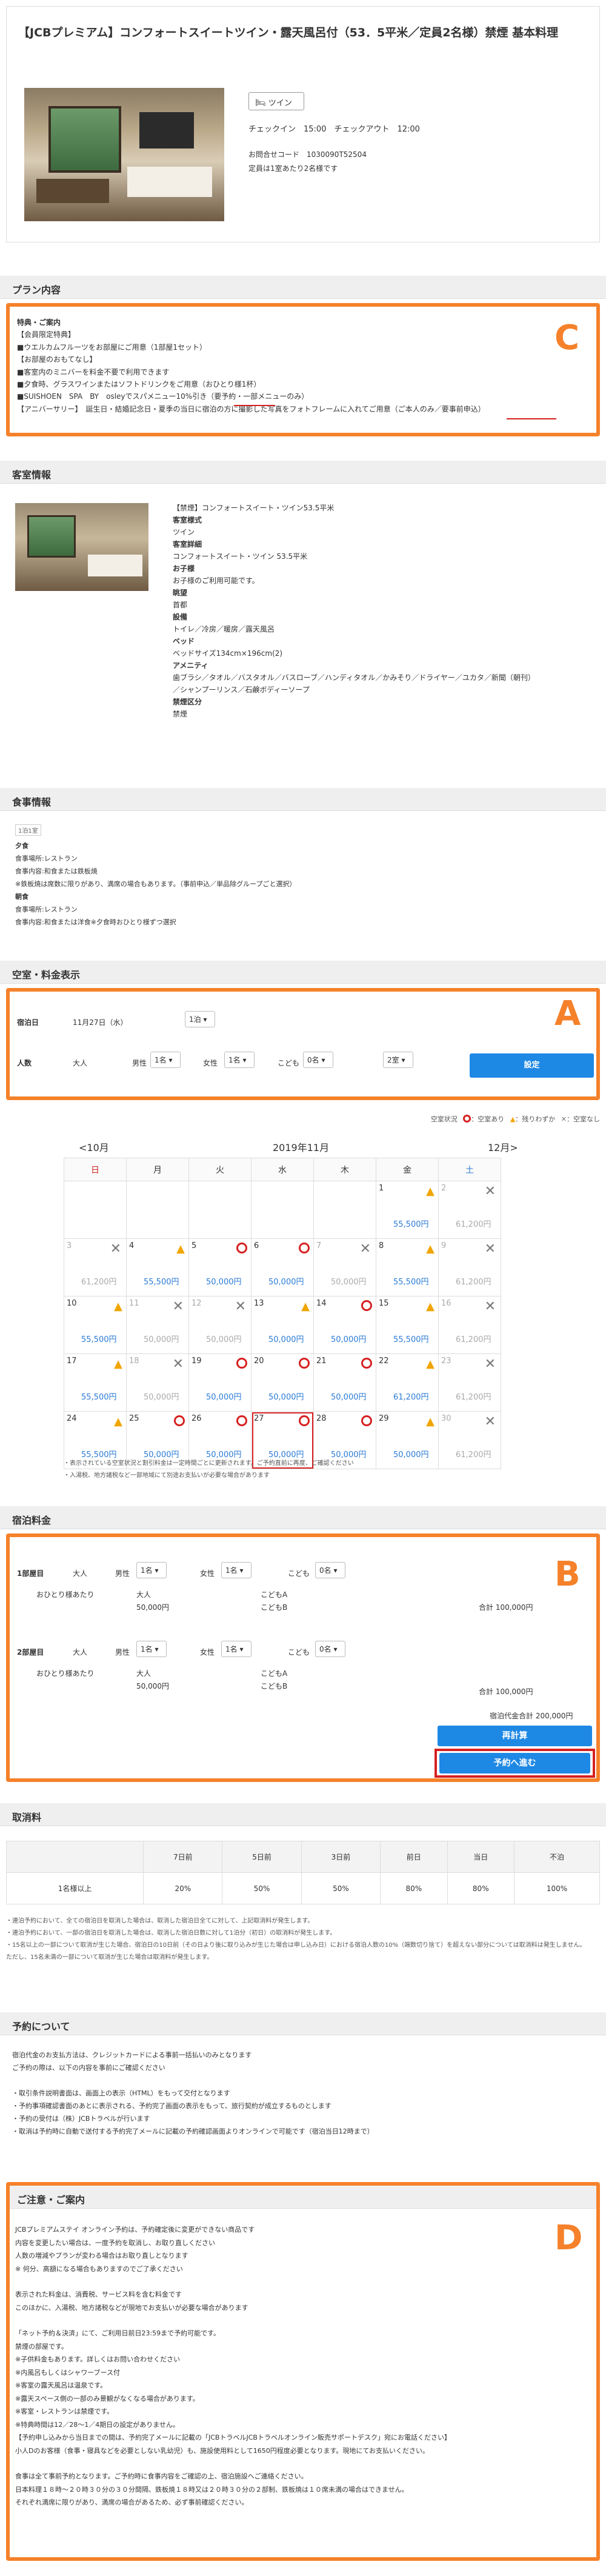  I want to click on day-number: 18, so click(134, 1361).